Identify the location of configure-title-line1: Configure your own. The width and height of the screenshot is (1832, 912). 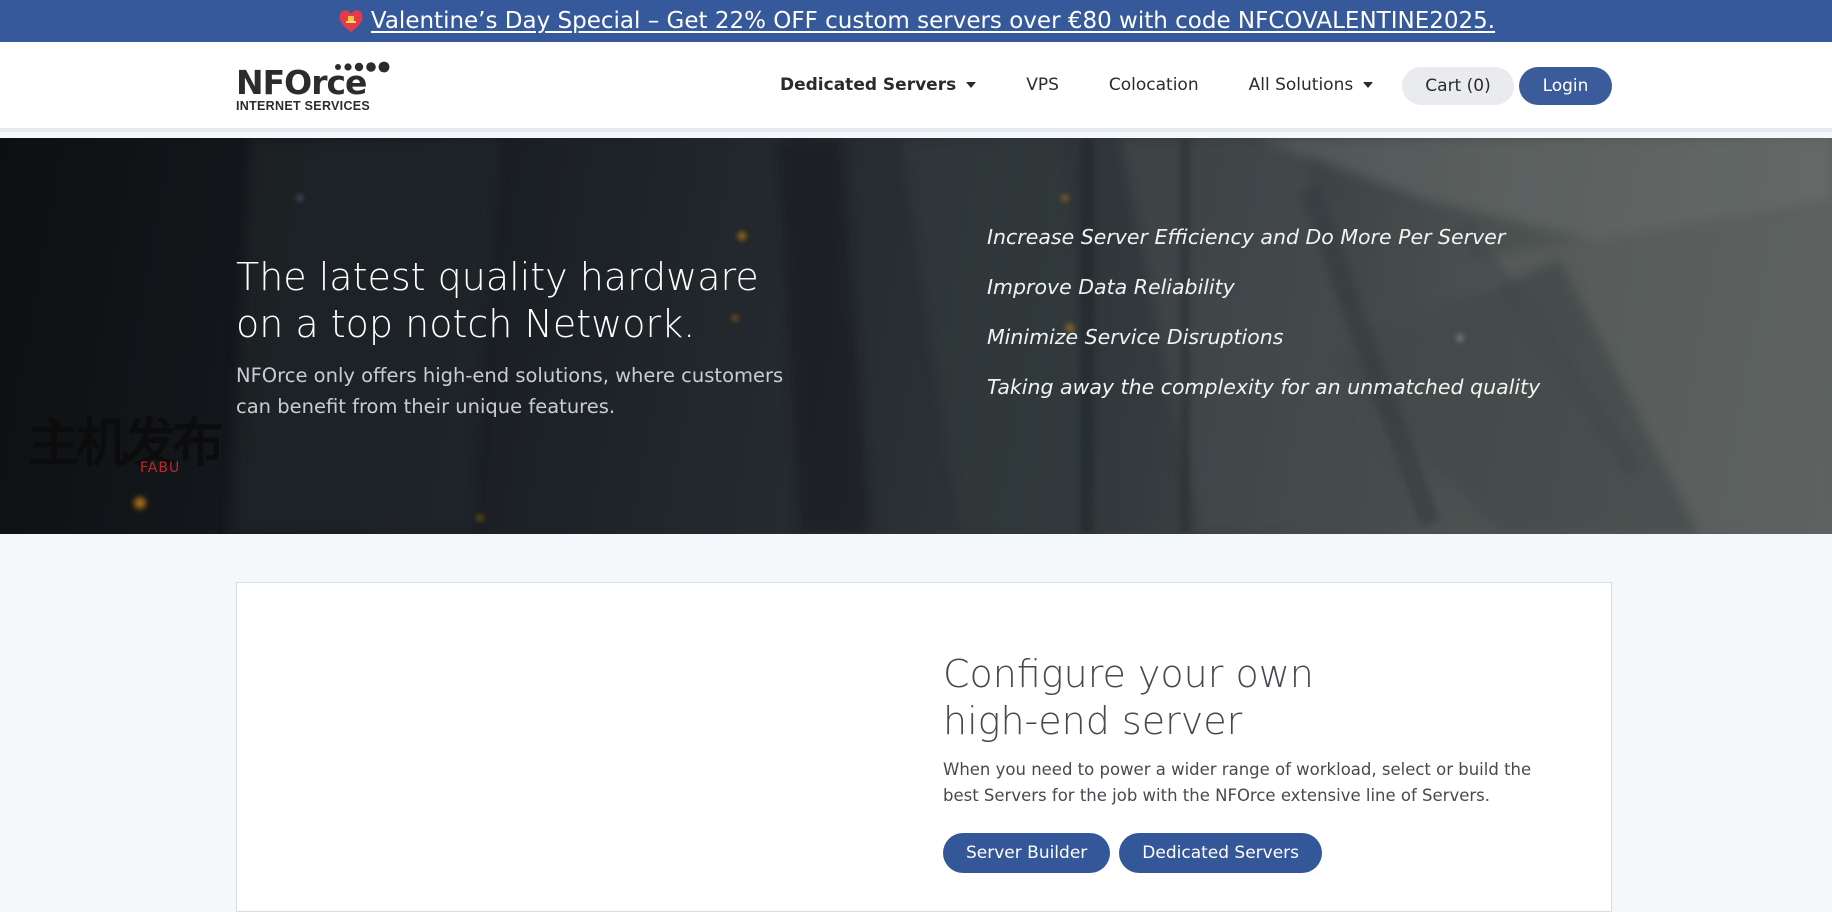
(1128, 674).